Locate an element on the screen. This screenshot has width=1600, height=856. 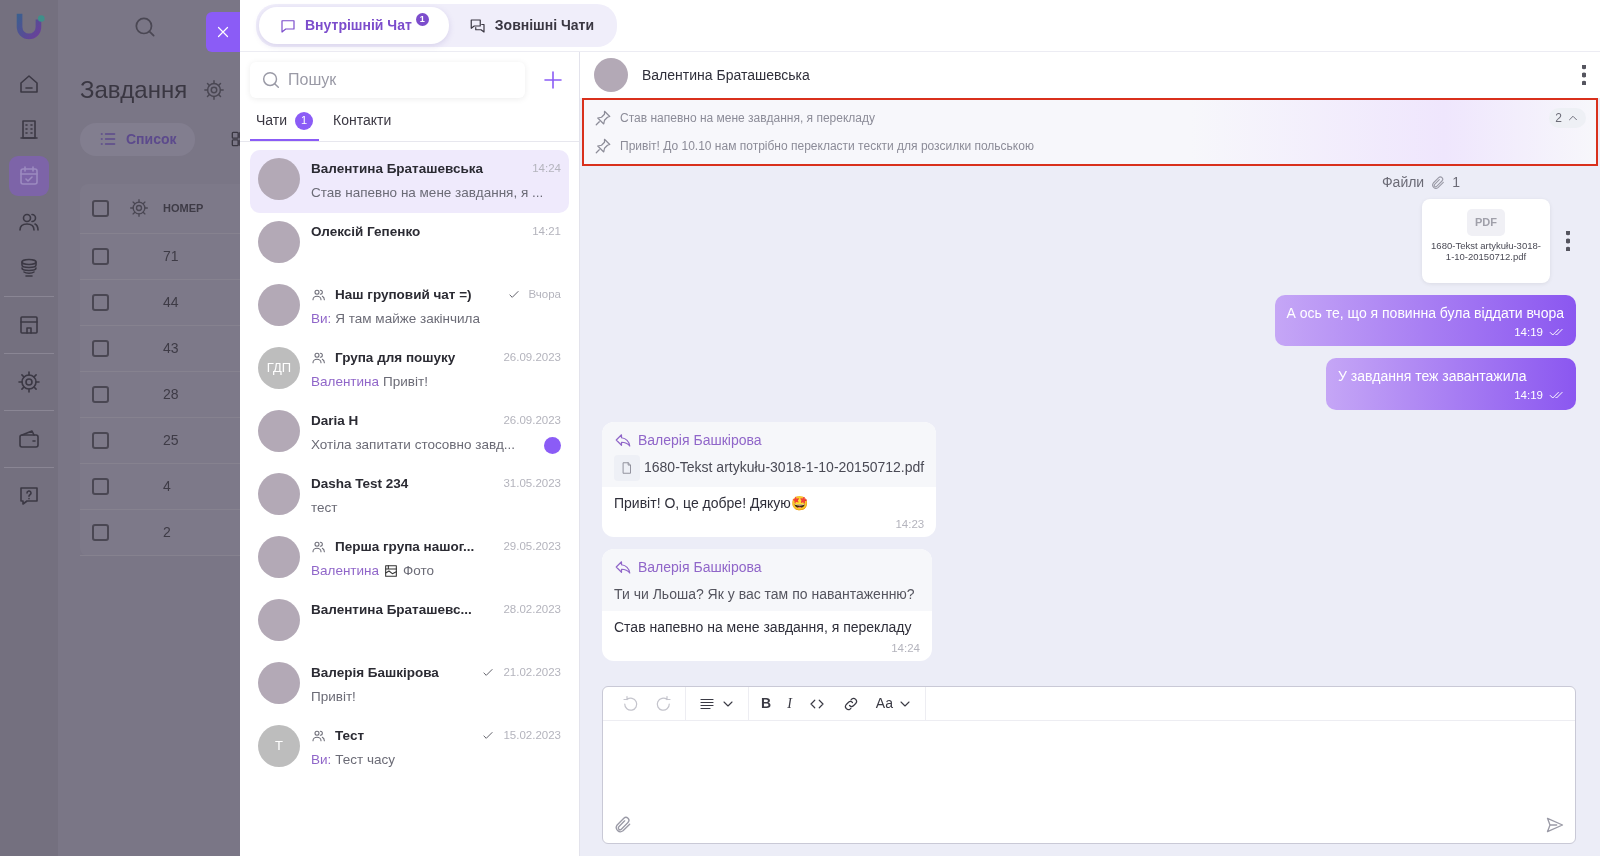
chat-time: 29.05.2023 is located at coordinates (532, 547).